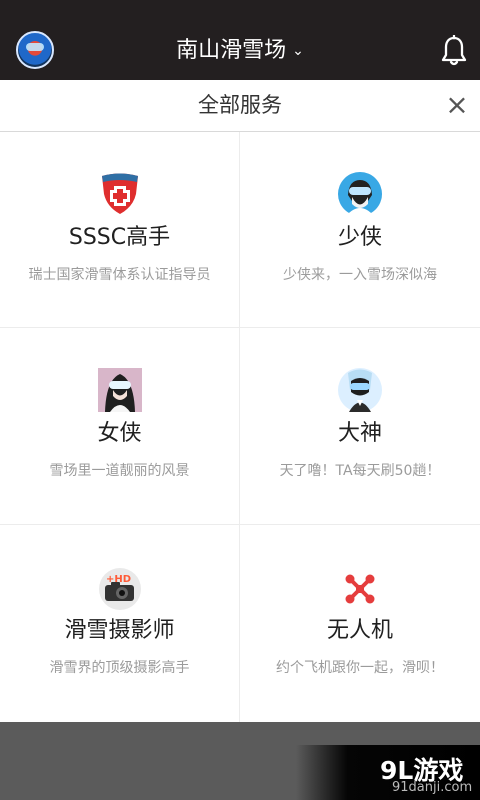  Describe the element at coordinates (454, 50) in the screenshot. I see `bell-icon` at that location.